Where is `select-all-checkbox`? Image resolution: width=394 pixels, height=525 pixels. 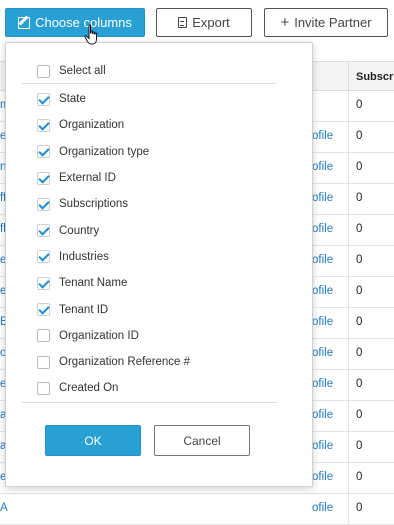
select-all-checkbox is located at coordinates (43, 71).